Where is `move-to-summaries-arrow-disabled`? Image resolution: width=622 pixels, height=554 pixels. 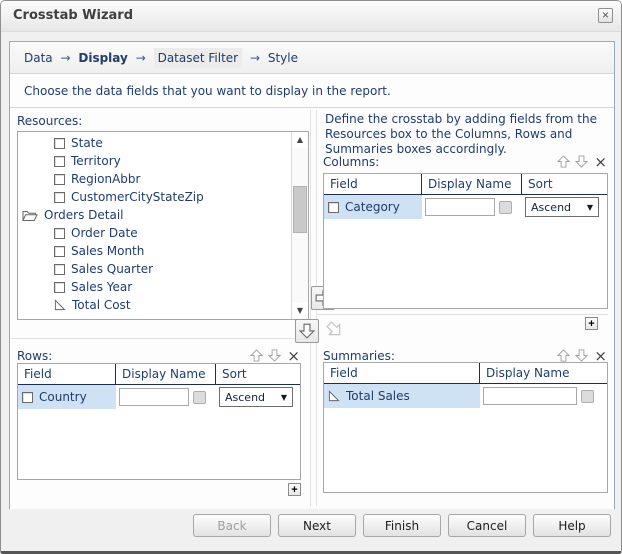 move-to-summaries-arrow-disabled is located at coordinates (334, 331).